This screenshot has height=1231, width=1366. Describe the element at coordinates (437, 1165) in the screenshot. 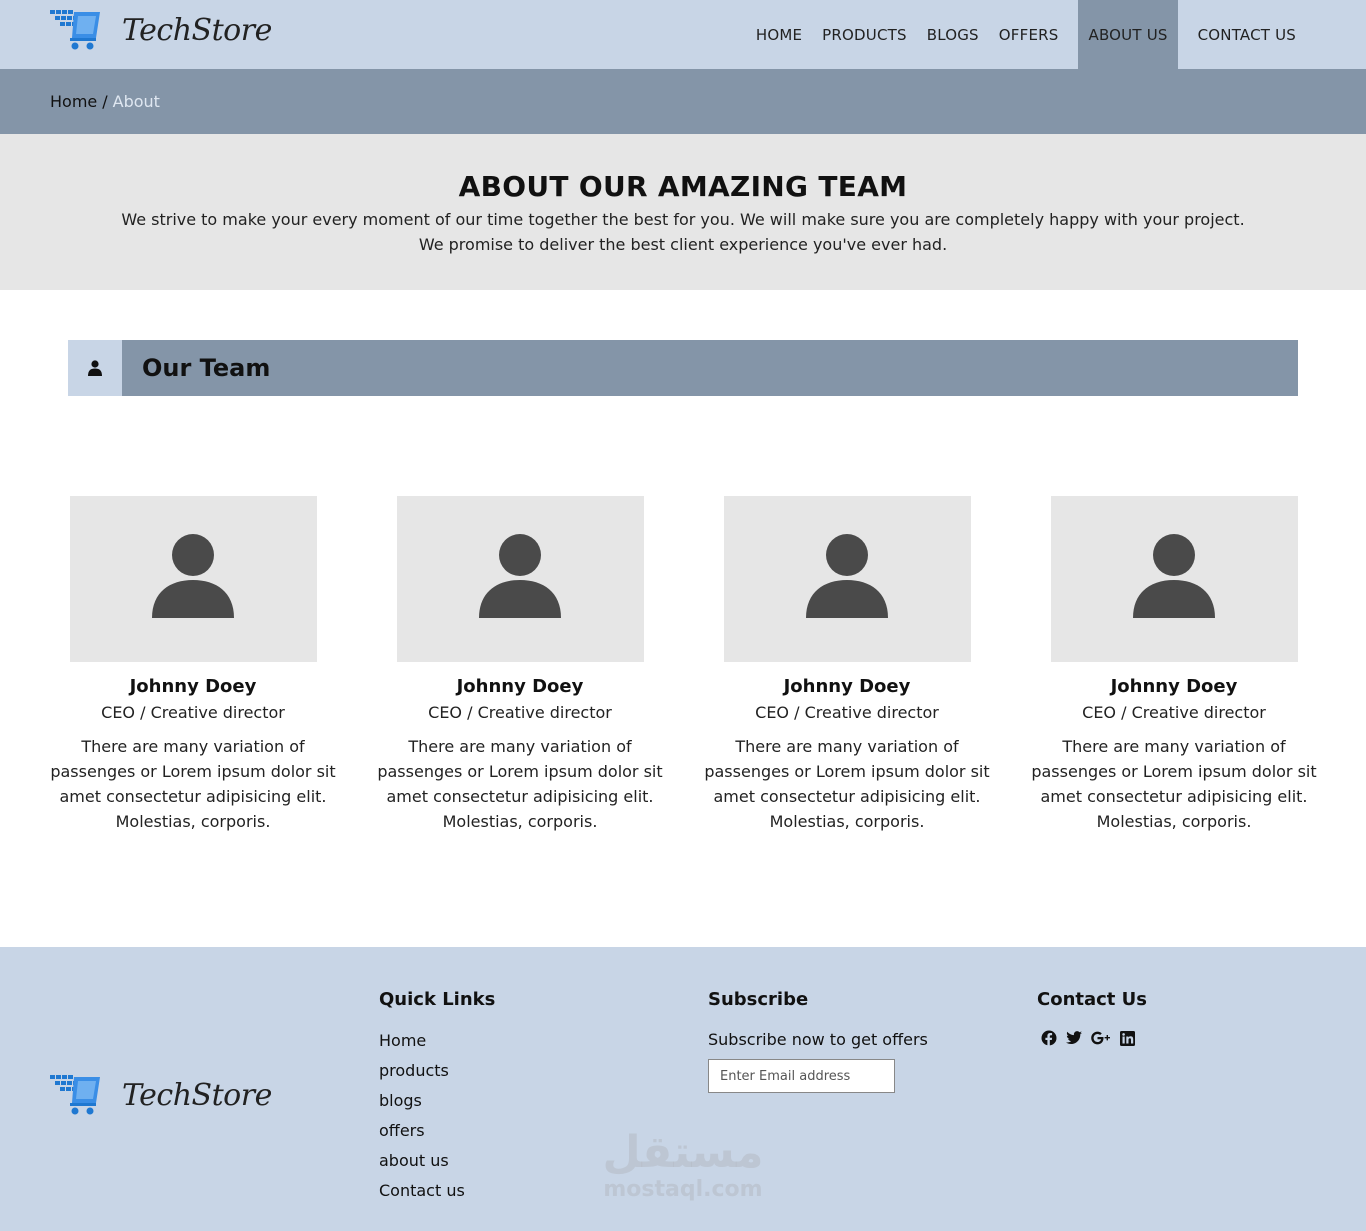

I see `footer-link-about-us: about us` at that location.